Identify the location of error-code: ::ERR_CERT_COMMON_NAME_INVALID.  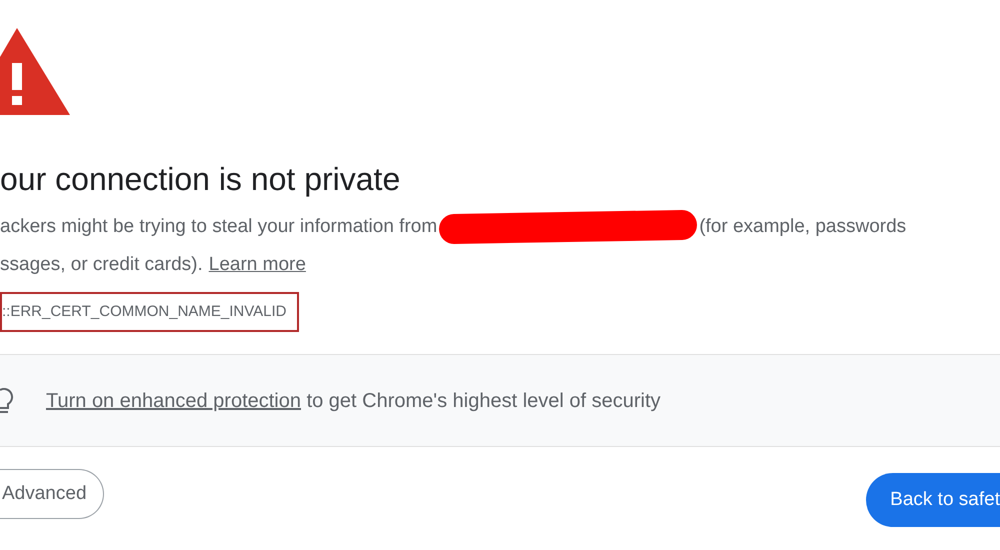
(149, 312).